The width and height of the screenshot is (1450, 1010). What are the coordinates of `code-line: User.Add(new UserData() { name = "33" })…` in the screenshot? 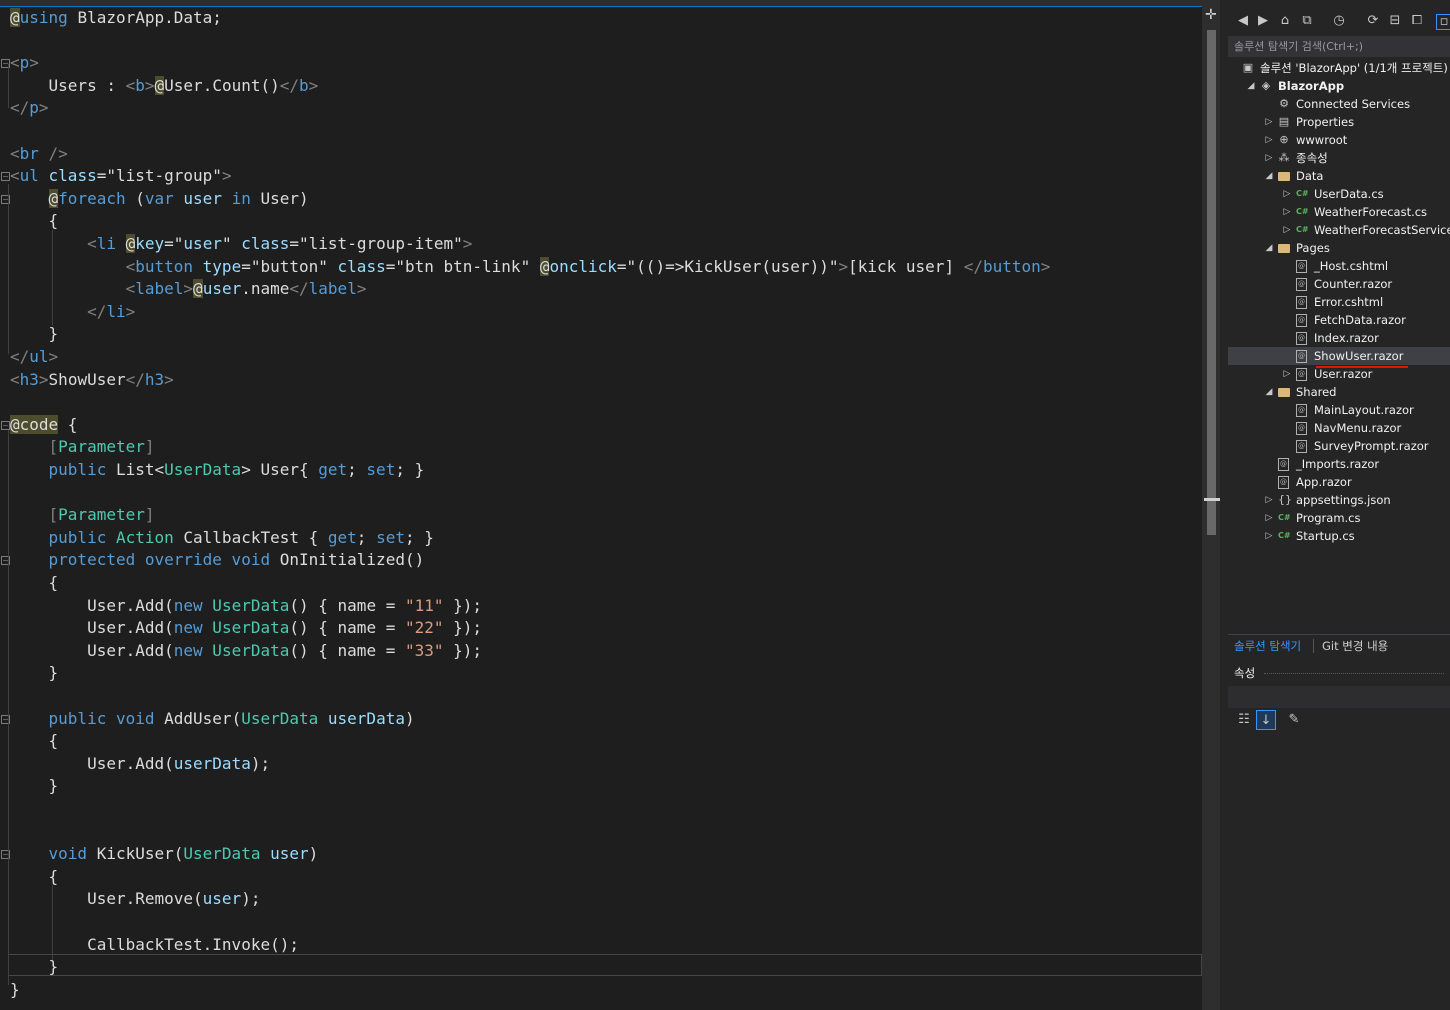 It's located at (246, 651).